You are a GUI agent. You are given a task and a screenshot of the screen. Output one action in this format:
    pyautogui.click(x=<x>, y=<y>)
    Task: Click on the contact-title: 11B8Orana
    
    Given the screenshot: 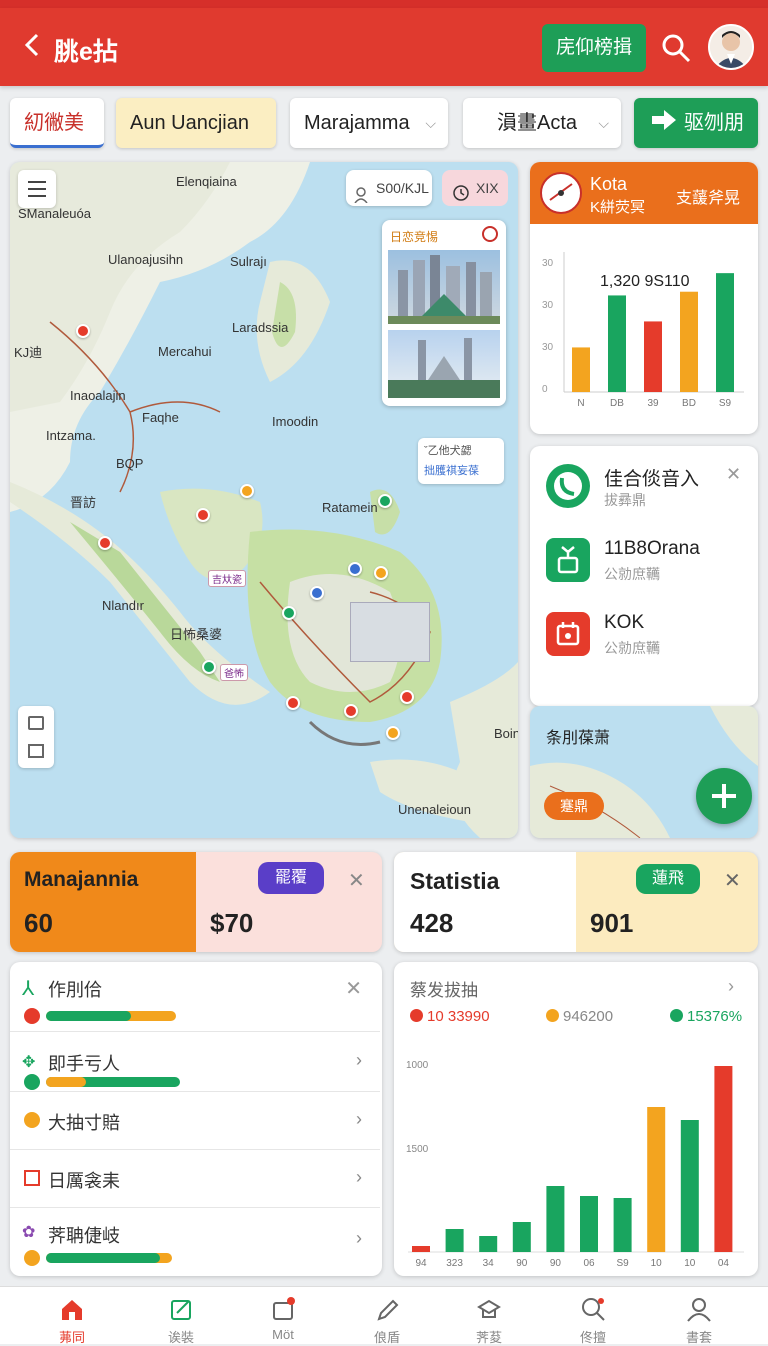 What is the action you would take?
    pyautogui.click(x=652, y=548)
    